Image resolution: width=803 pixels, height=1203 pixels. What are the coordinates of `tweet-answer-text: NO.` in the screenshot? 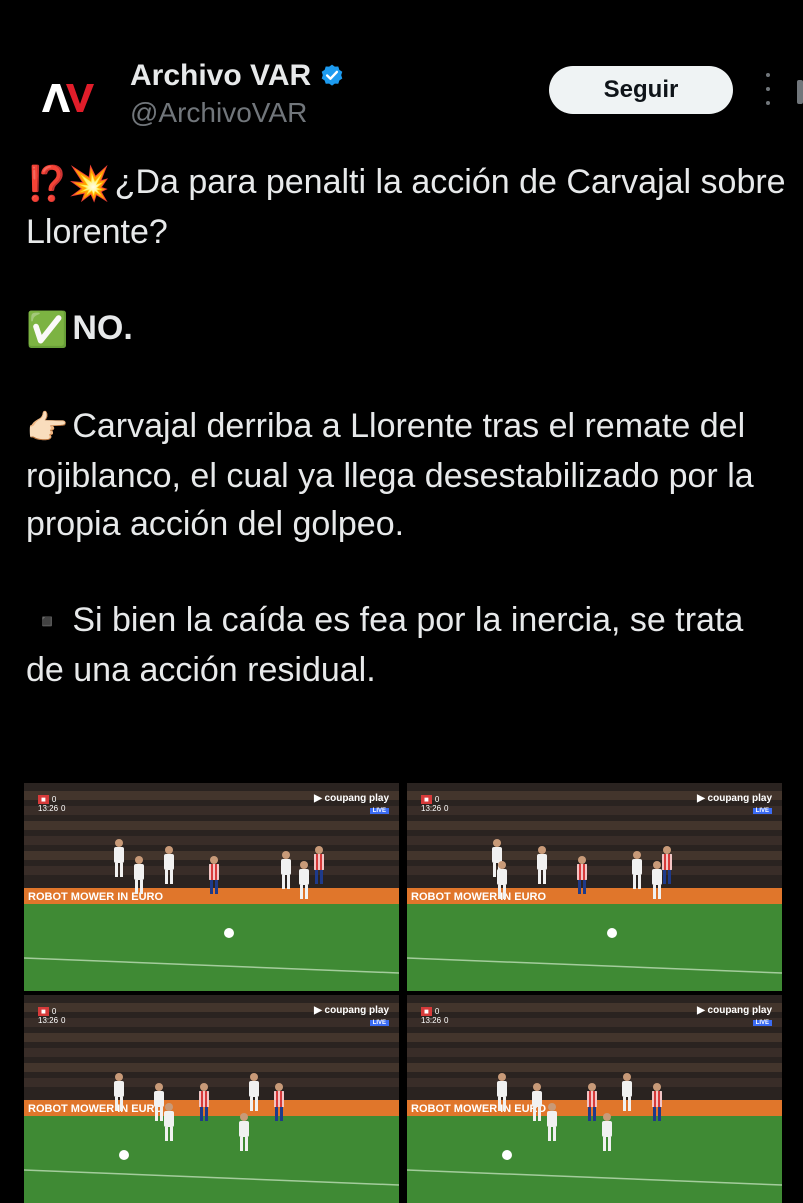 It's located at (102, 328).